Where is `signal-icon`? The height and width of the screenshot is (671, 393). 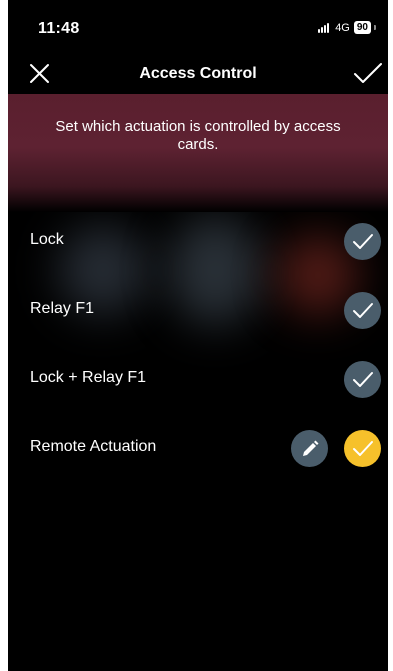
signal-icon is located at coordinates (324, 27).